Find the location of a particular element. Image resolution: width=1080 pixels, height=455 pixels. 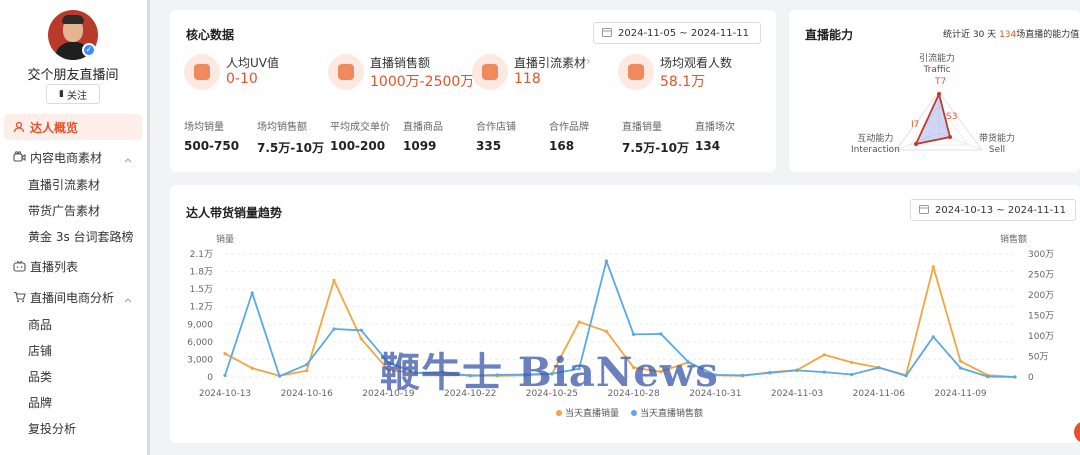

y-right-tick: 150万 is located at coordinates (1041, 317).